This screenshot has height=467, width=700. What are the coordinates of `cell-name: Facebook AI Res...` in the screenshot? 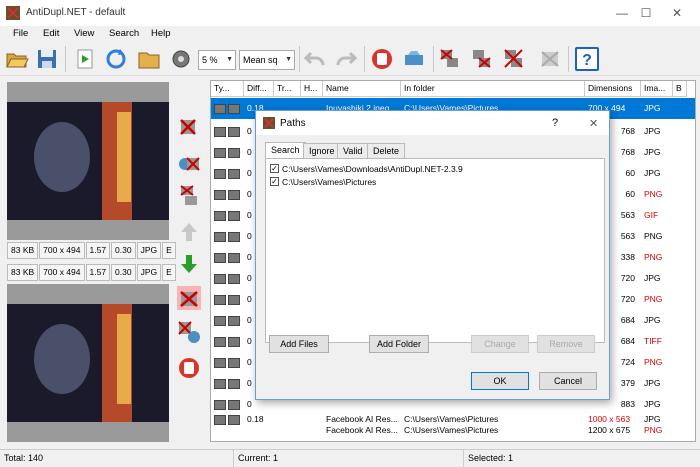 It's located at (362, 430).